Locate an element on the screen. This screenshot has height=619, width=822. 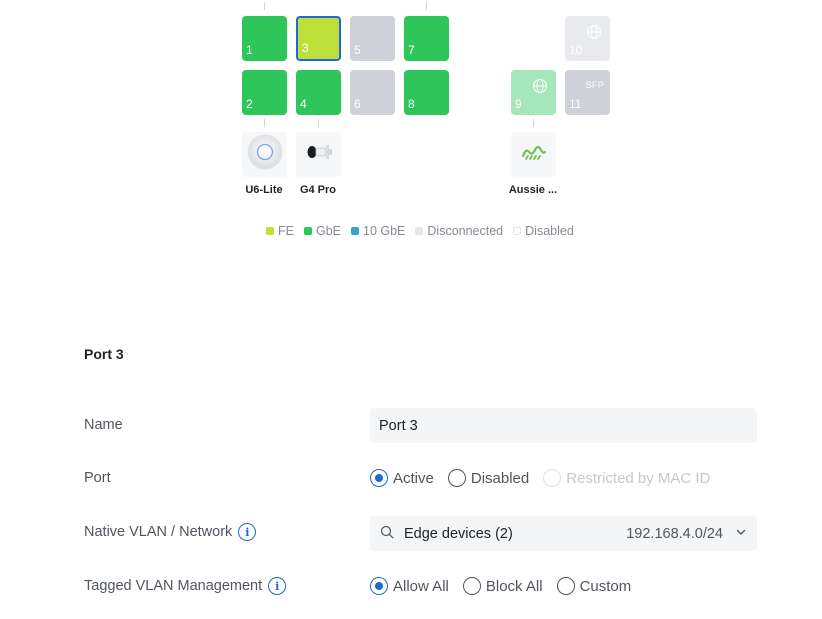
device-g4-pro is located at coordinates (318, 154).